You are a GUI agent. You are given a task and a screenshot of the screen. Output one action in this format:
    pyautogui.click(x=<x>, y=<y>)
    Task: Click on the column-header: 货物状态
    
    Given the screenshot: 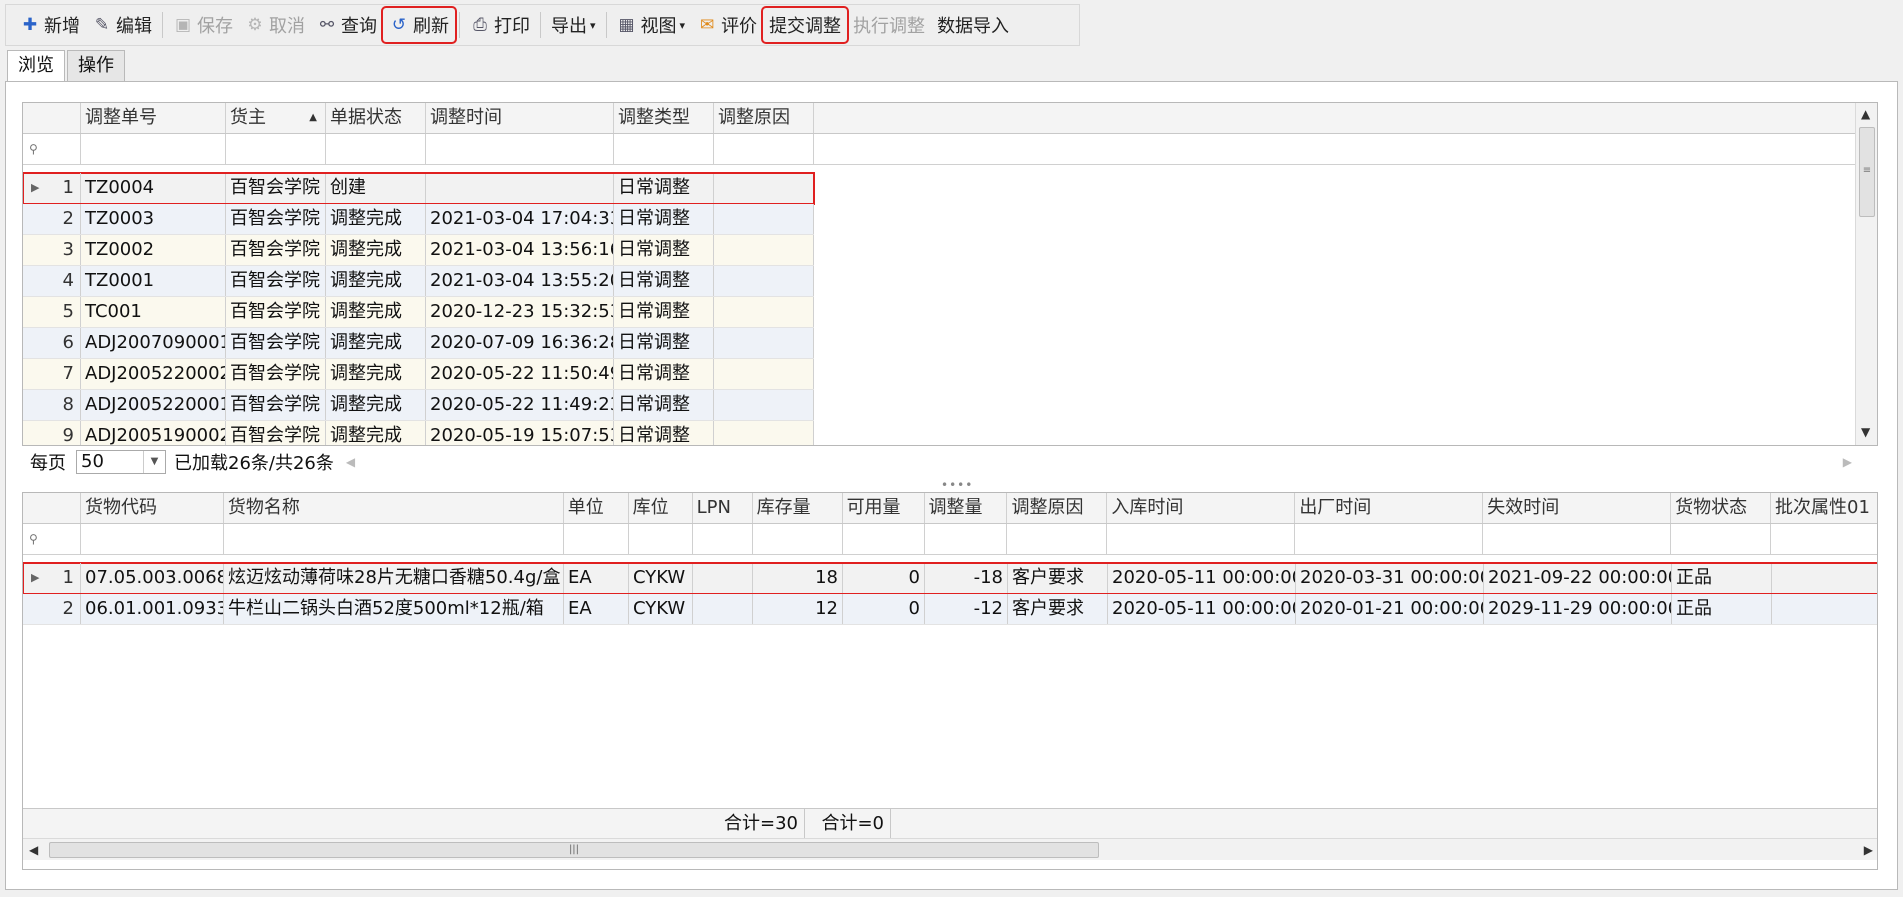 What is the action you would take?
    pyautogui.click(x=1721, y=508)
    